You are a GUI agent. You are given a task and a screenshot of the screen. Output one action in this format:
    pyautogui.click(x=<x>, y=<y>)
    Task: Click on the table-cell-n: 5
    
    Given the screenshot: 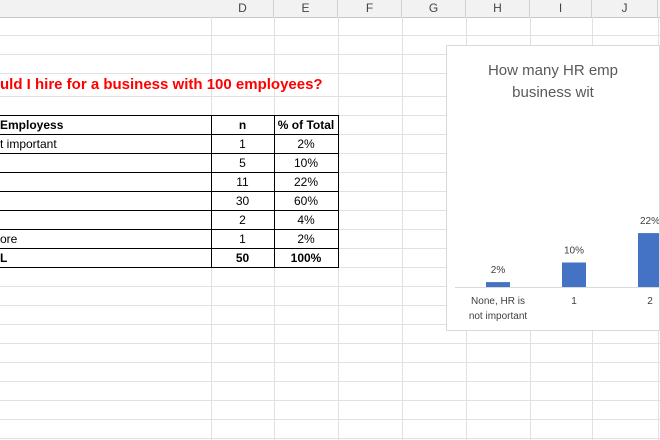 What is the action you would take?
    pyautogui.click(x=242, y=163)
    